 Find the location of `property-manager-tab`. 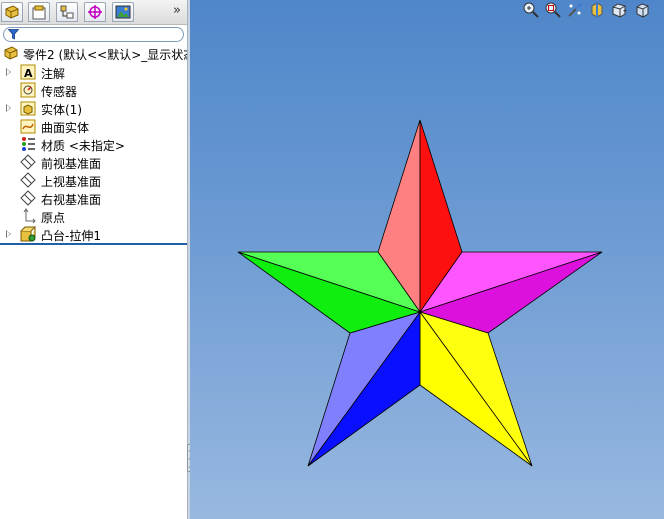

property-manager-tab is located at coordinates (39, 12).